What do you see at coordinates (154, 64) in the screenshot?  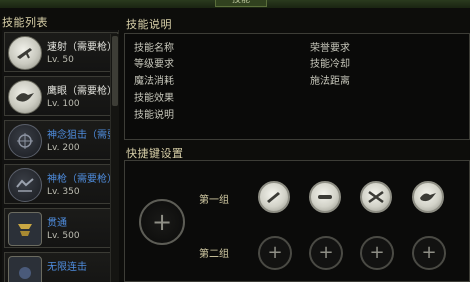 I see `desc-label-level-req: 等级要求` at bounding box center [154, 64].